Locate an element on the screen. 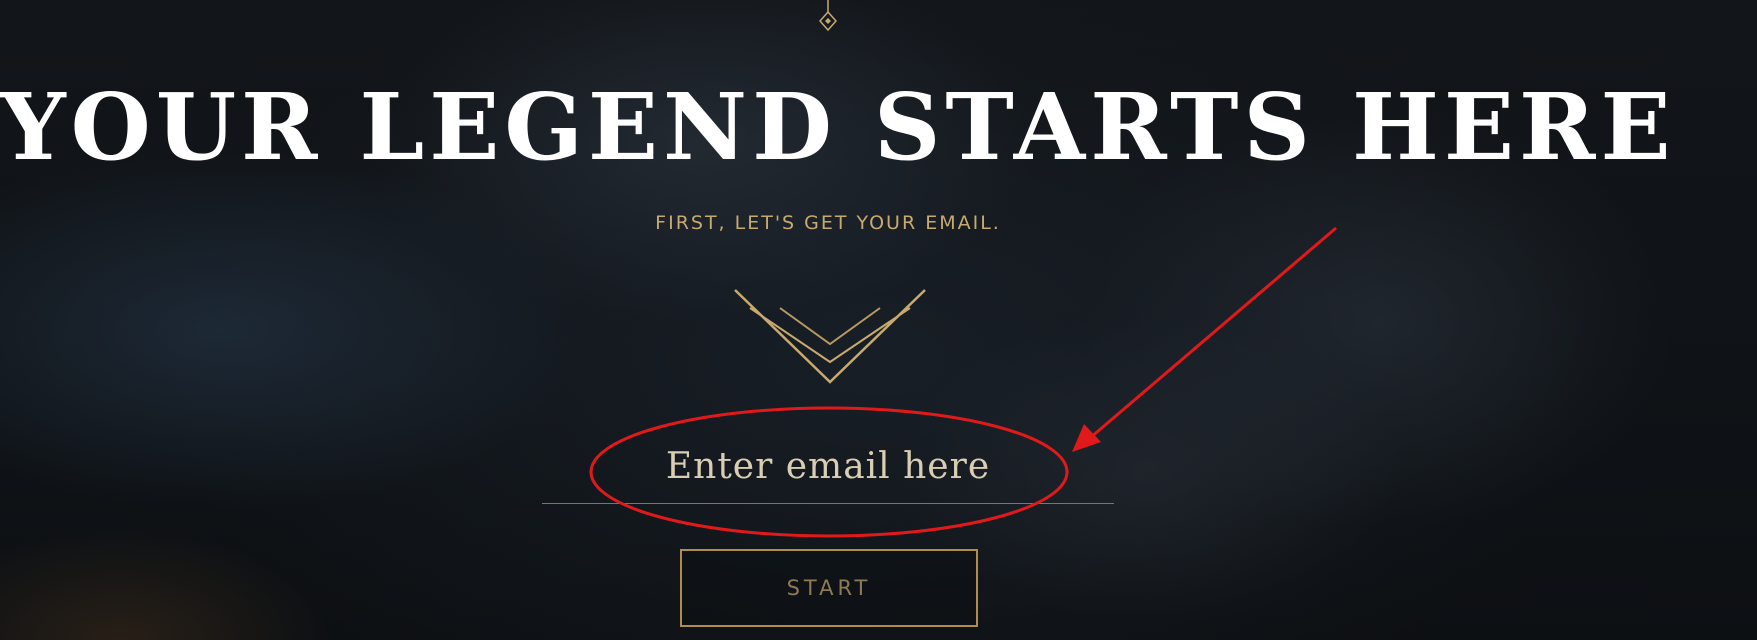  email-input is located at coordinates (828, 467).